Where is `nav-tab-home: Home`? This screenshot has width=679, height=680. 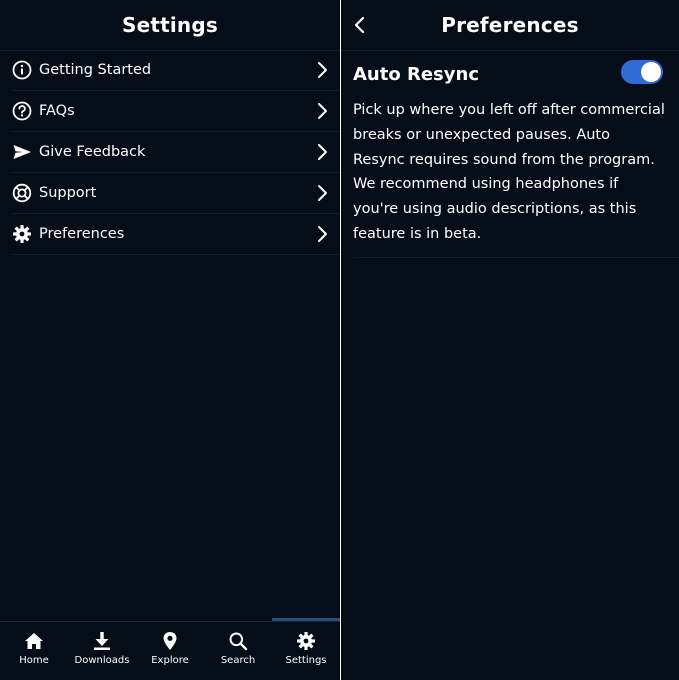 nav-tab-home: Home is located at coordinates (34, 651).